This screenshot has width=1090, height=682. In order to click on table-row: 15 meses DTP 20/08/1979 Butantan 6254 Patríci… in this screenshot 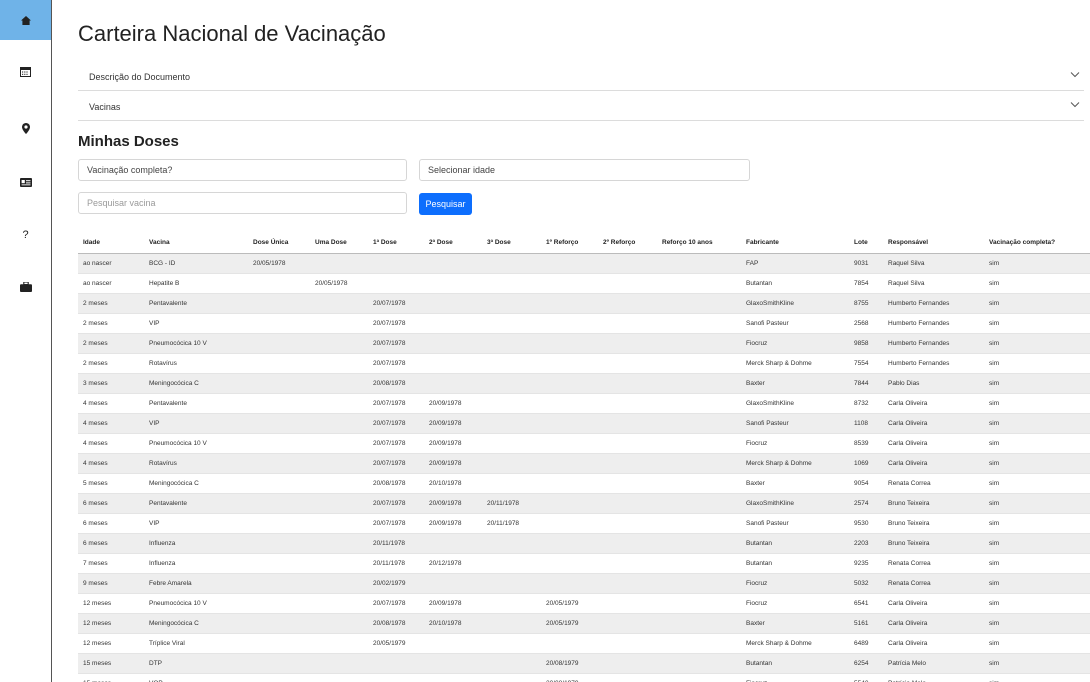, I will do `click(584, 662)`.